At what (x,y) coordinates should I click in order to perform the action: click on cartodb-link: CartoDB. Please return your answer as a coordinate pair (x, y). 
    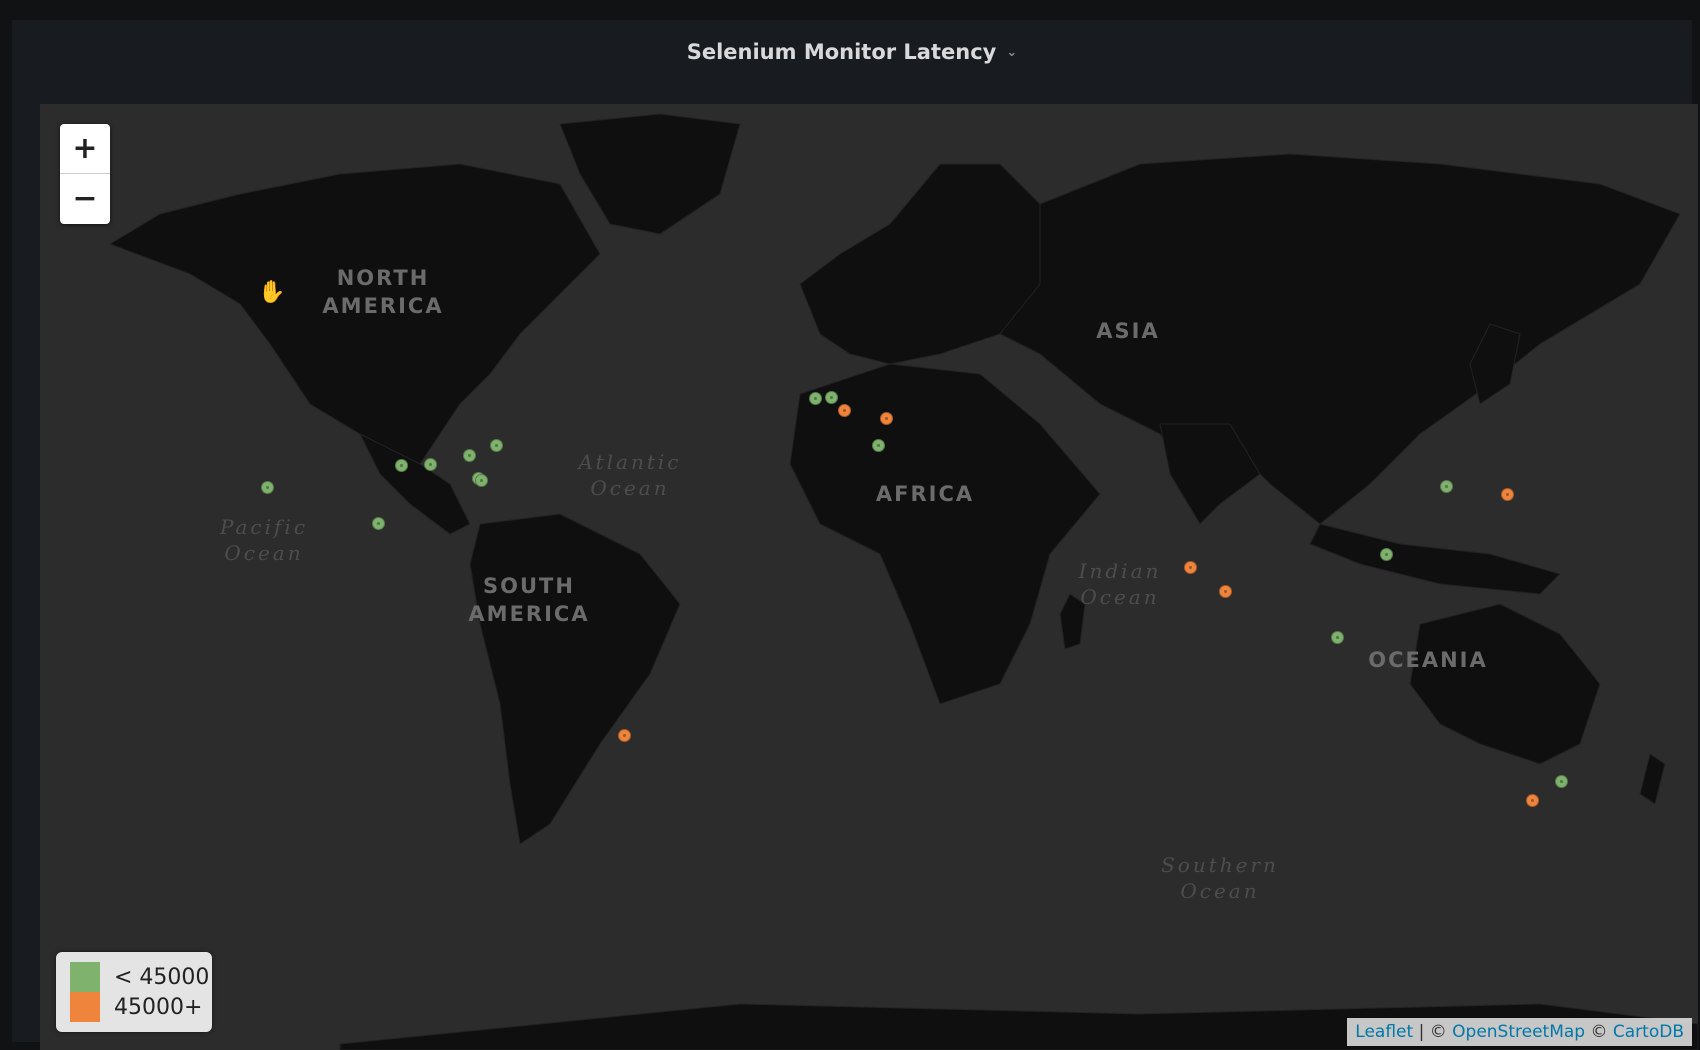
    Looking at the image, I should click on (1648, 1032).